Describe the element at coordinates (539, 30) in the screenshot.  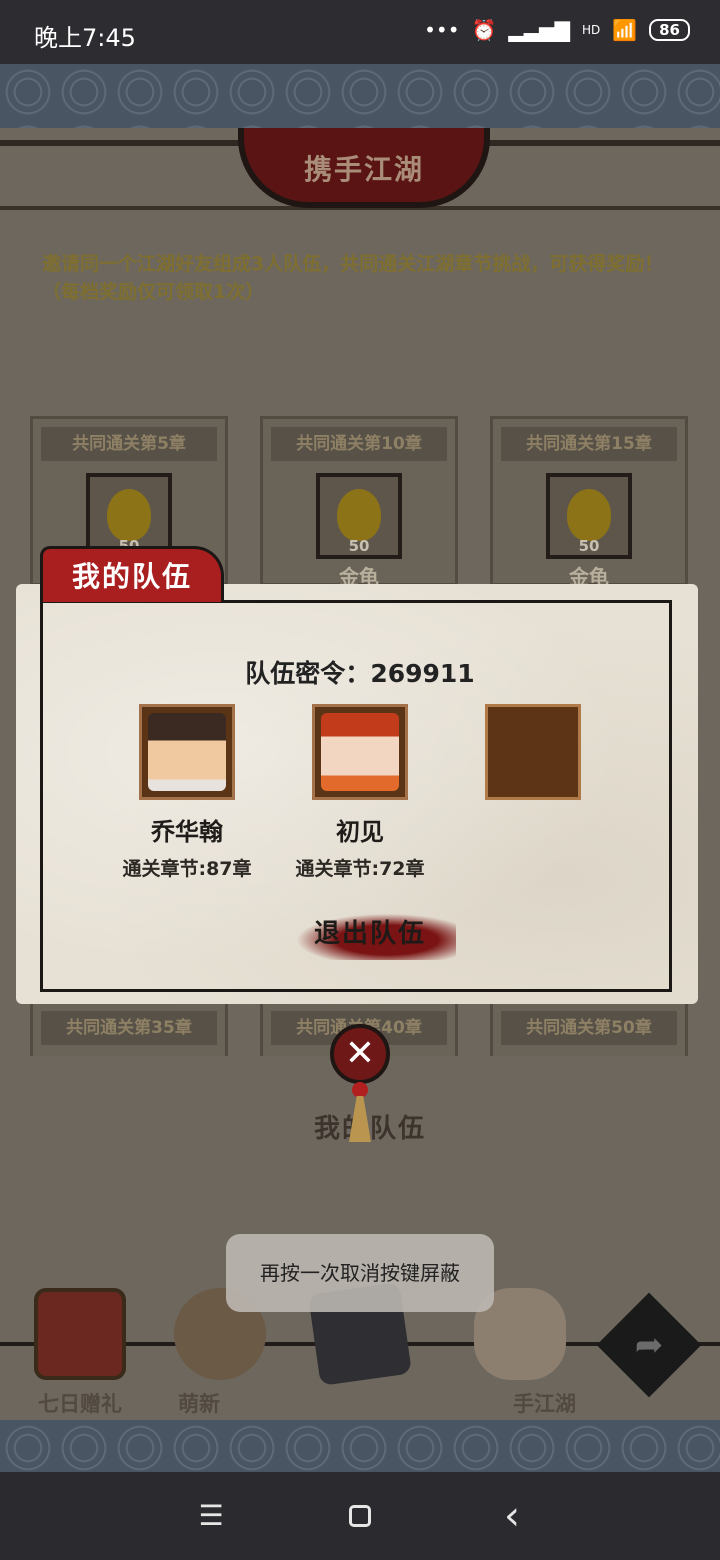
I see `signal-icon: ▂▃▅▇` at that location.